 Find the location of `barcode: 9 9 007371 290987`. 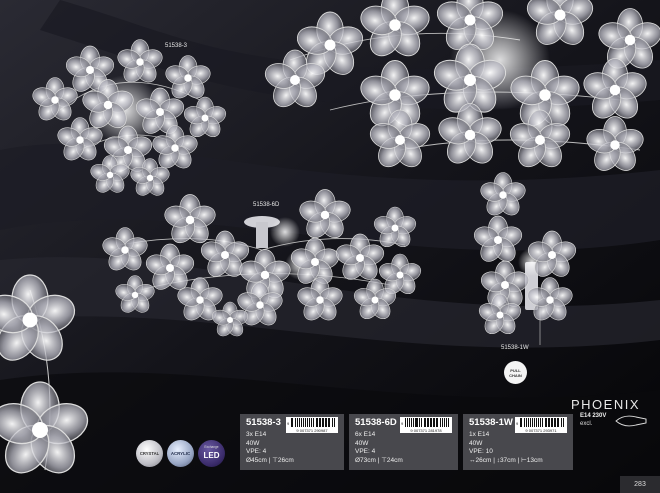

barcode: 9 9 007371 290987 is located at coordinates (312, 425).